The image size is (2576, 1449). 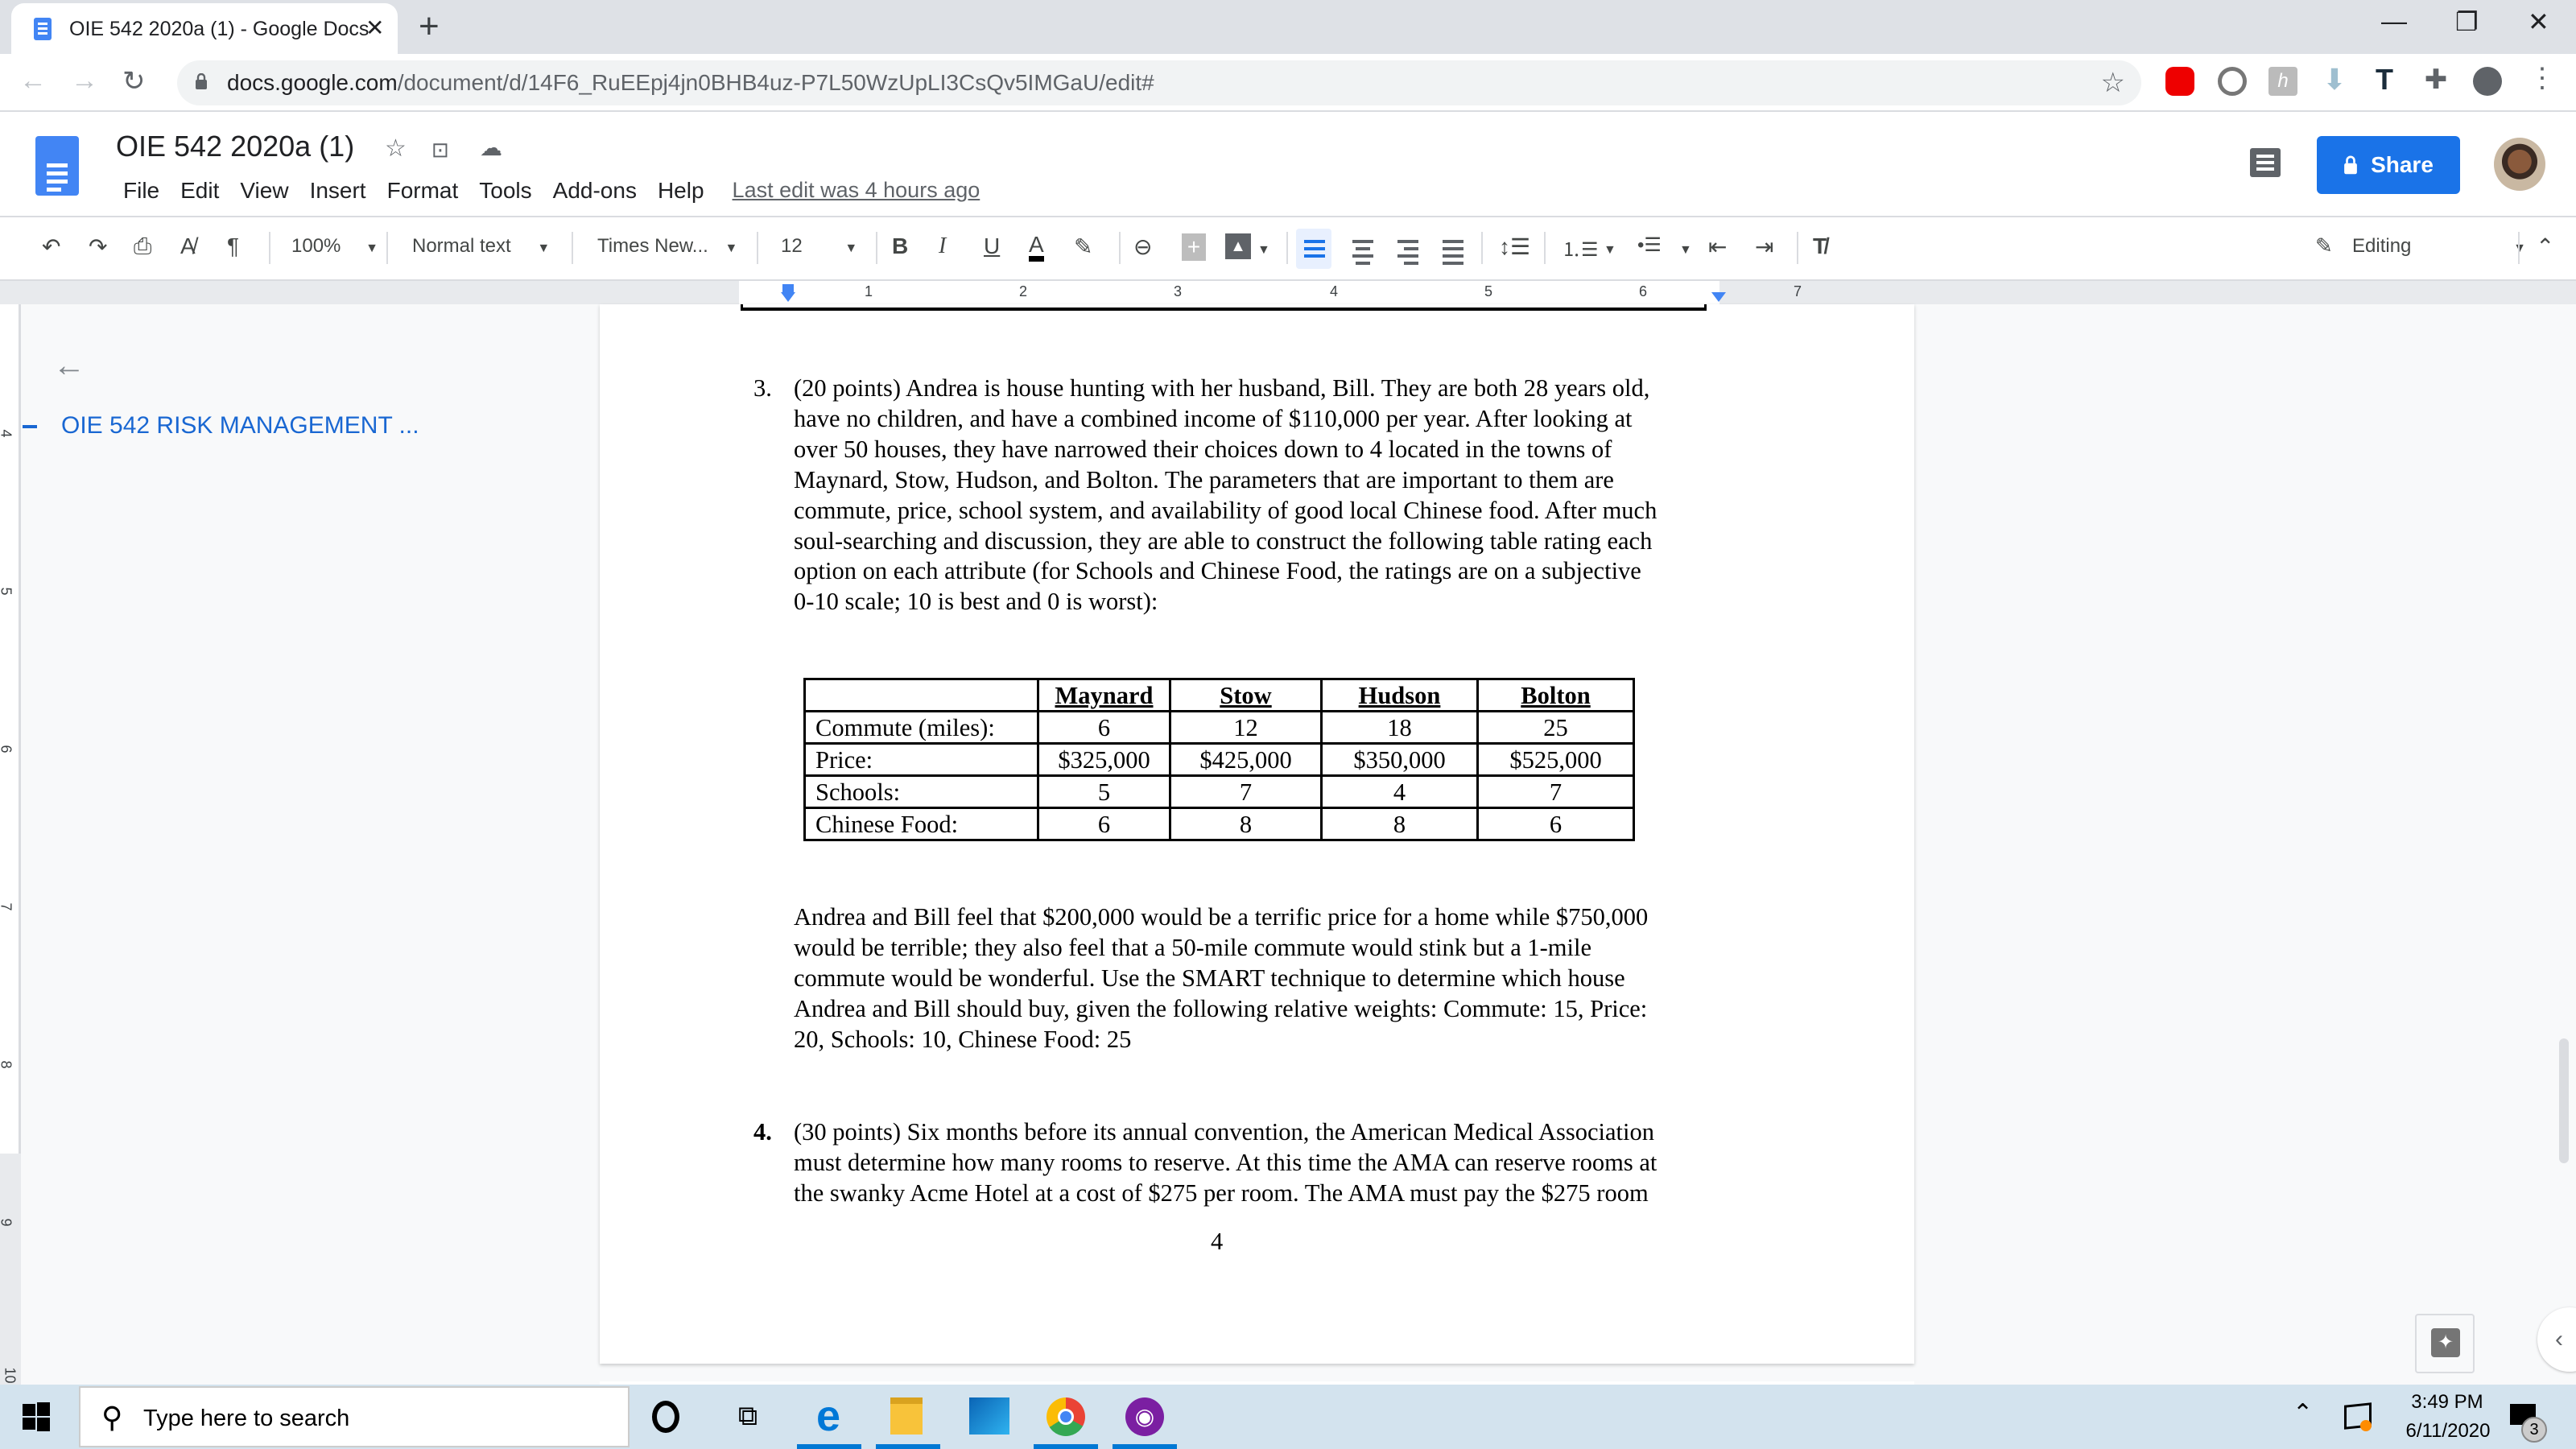 I want to click on text-extension-icon: T, so click(x=2384, y=79).